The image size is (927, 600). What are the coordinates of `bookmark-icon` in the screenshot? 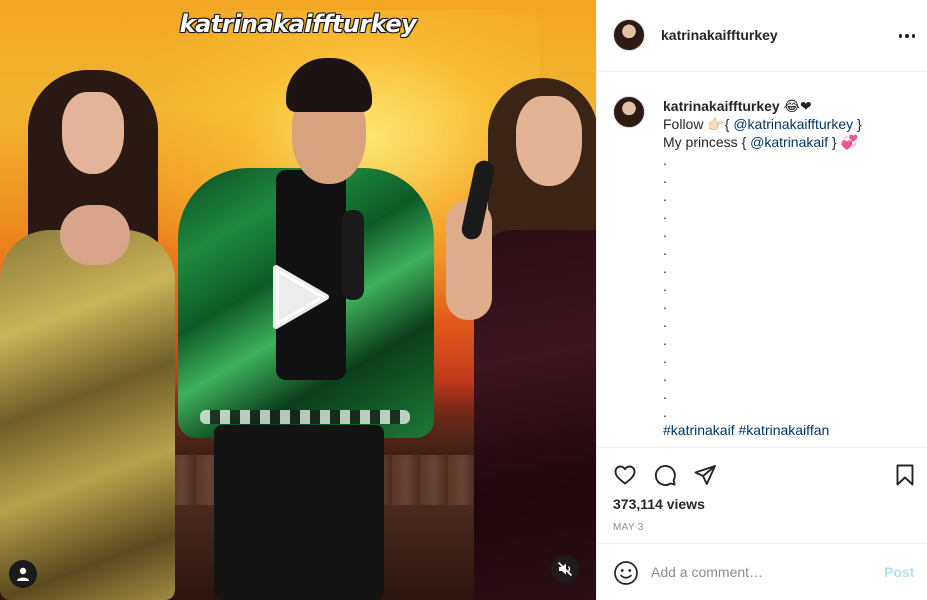 It's located at (905, 475).